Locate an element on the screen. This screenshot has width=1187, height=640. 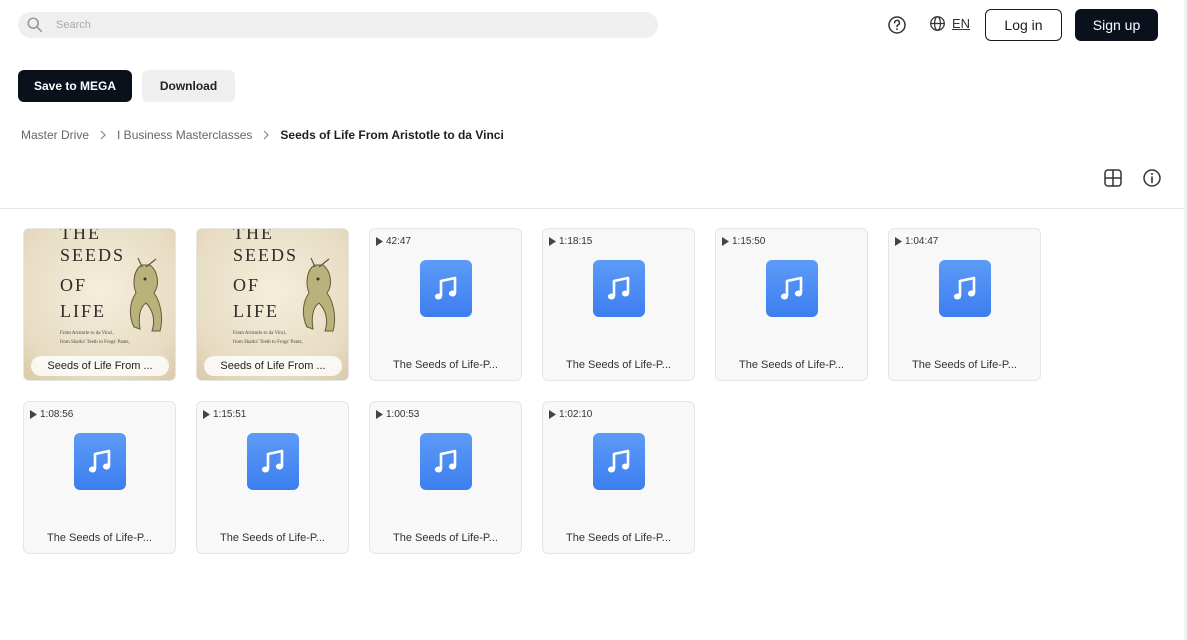
duration-badge: 1:04:47 is located at coordinates (916, 241).